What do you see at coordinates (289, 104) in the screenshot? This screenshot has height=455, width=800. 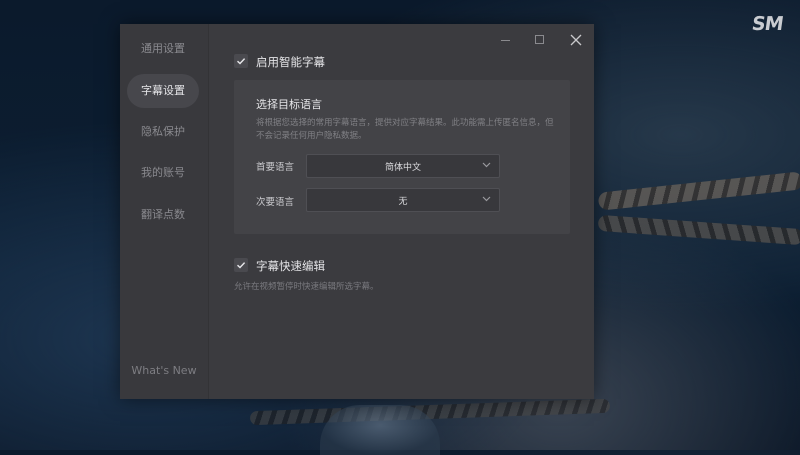 I see `panel-title: 选择目标语言` at bounding box center [289, 104].